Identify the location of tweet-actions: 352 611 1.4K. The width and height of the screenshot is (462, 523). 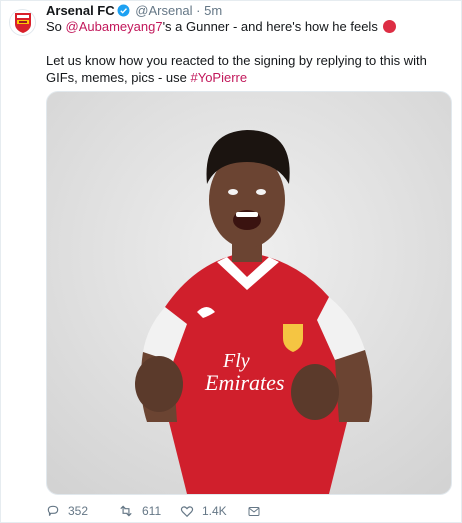
(157, 511).